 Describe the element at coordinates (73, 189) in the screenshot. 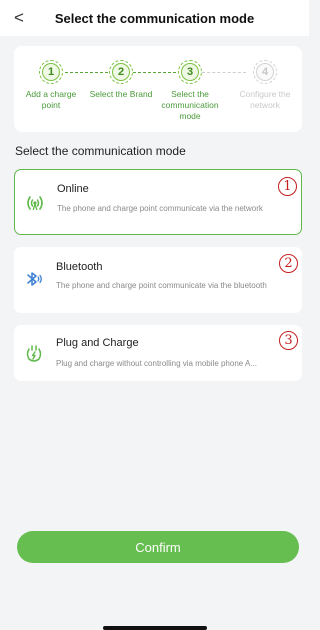

I see `option-name: Online` at that location.